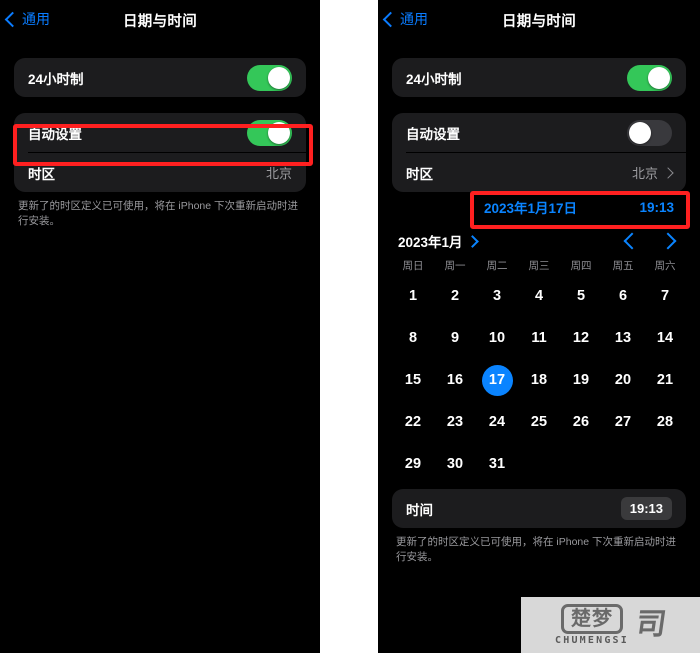 This screenshot has height=653, width=700. I want to click on calendar-day: 30, so click(455, 464).